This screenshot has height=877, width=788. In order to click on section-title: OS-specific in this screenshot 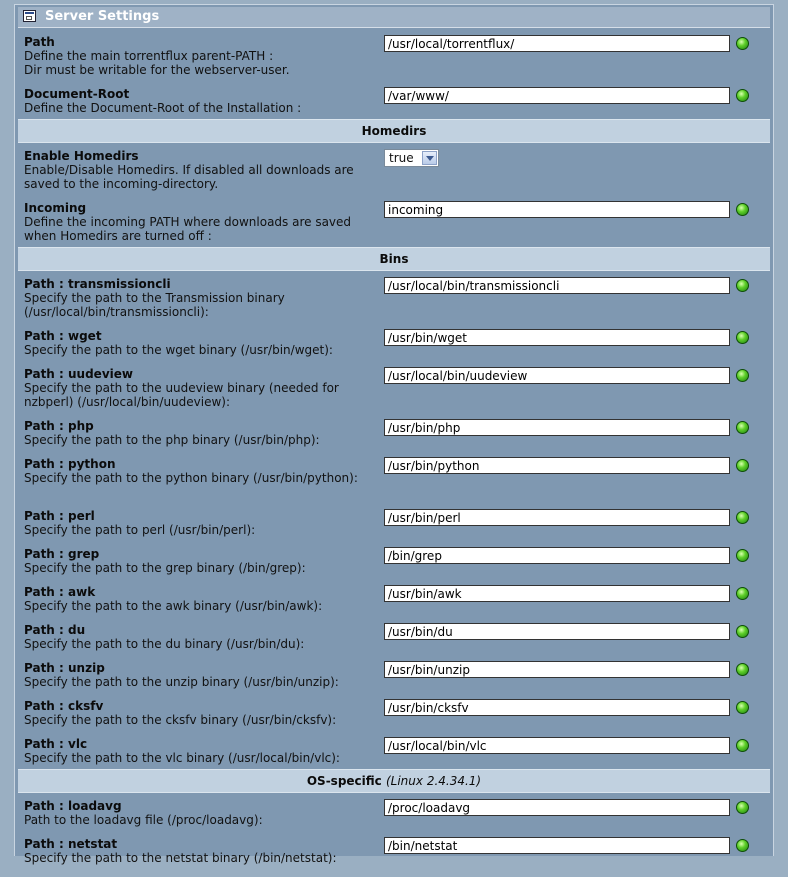, I will do `click(344, 781)`.